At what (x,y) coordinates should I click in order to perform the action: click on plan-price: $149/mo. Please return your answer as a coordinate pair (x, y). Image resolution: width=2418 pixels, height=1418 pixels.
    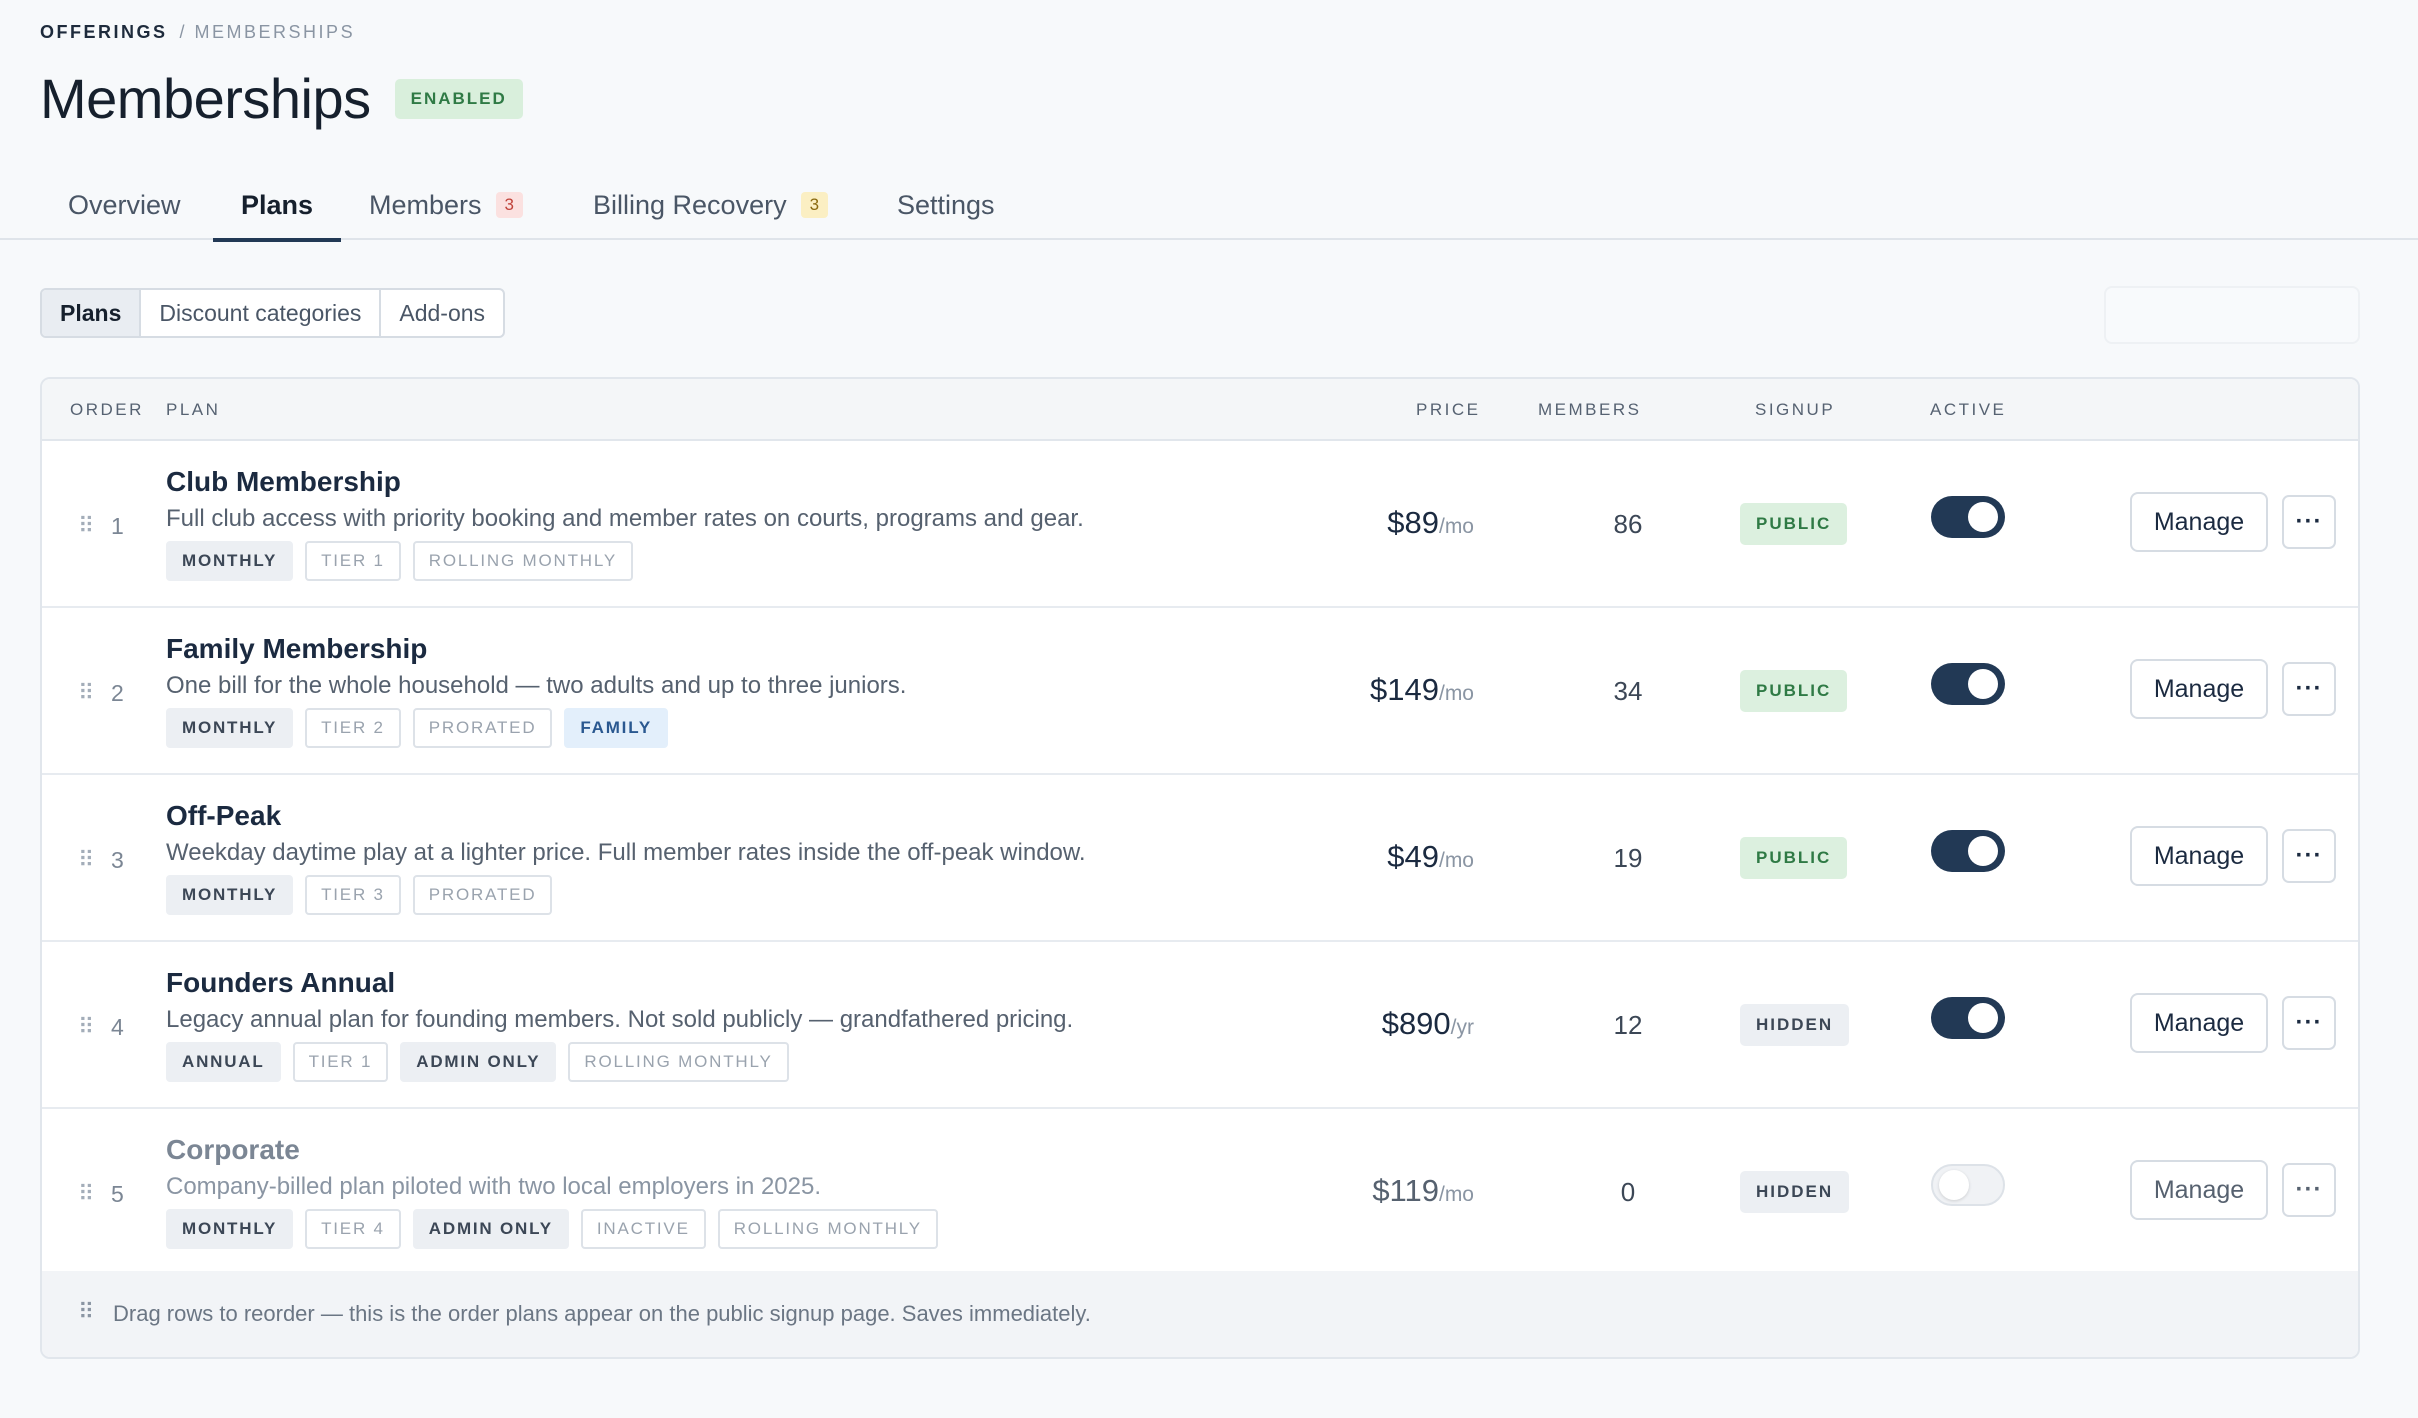
    Looking at the image, I should click on (1422, 689).